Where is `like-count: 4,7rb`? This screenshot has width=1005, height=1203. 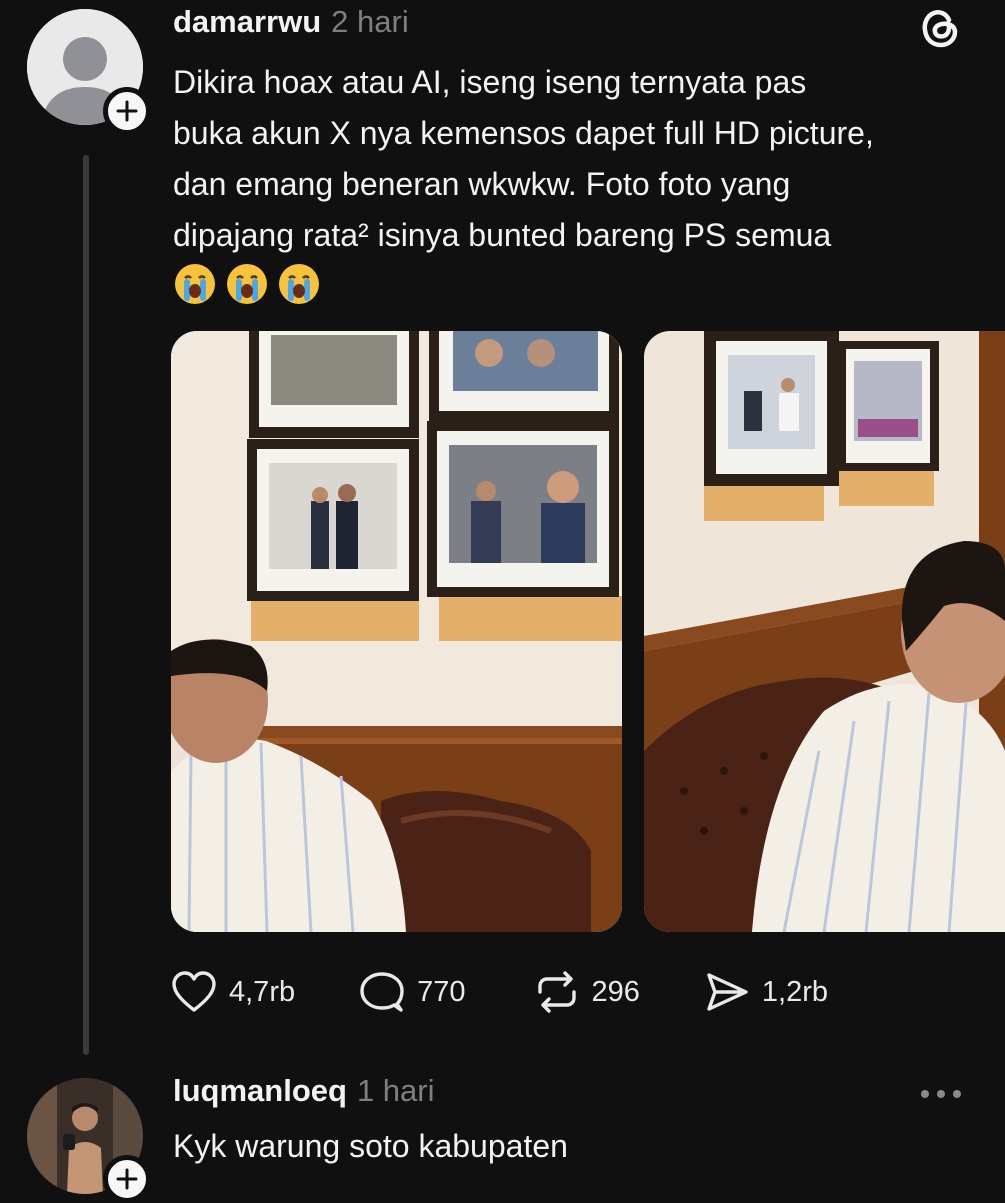 like-count: 4,7rb is located at coordinates (262, 991).